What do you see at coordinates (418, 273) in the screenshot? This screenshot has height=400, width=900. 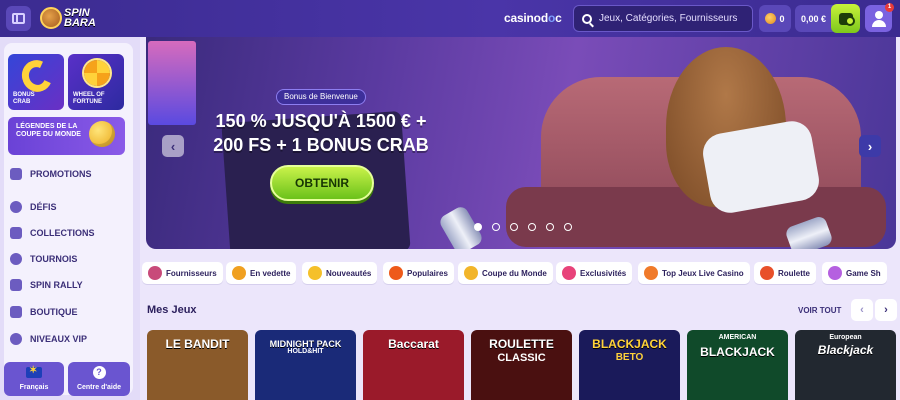 I see `category-populaires: Populaires` at bounding box center [418, 273].